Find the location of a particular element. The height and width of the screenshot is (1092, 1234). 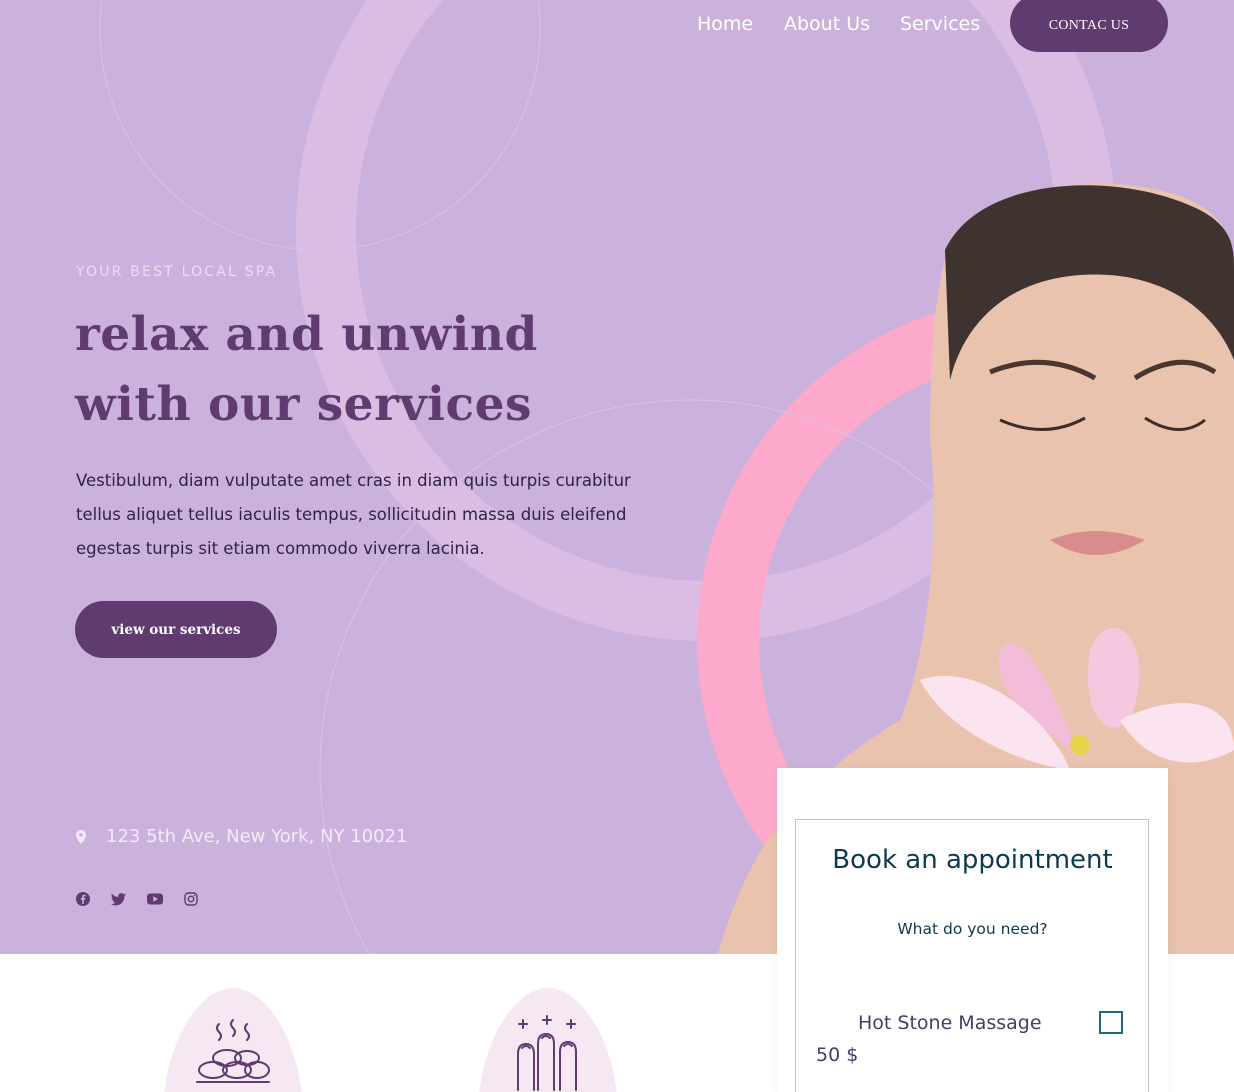

feature-manicure is located at coordinates (548, 1039).